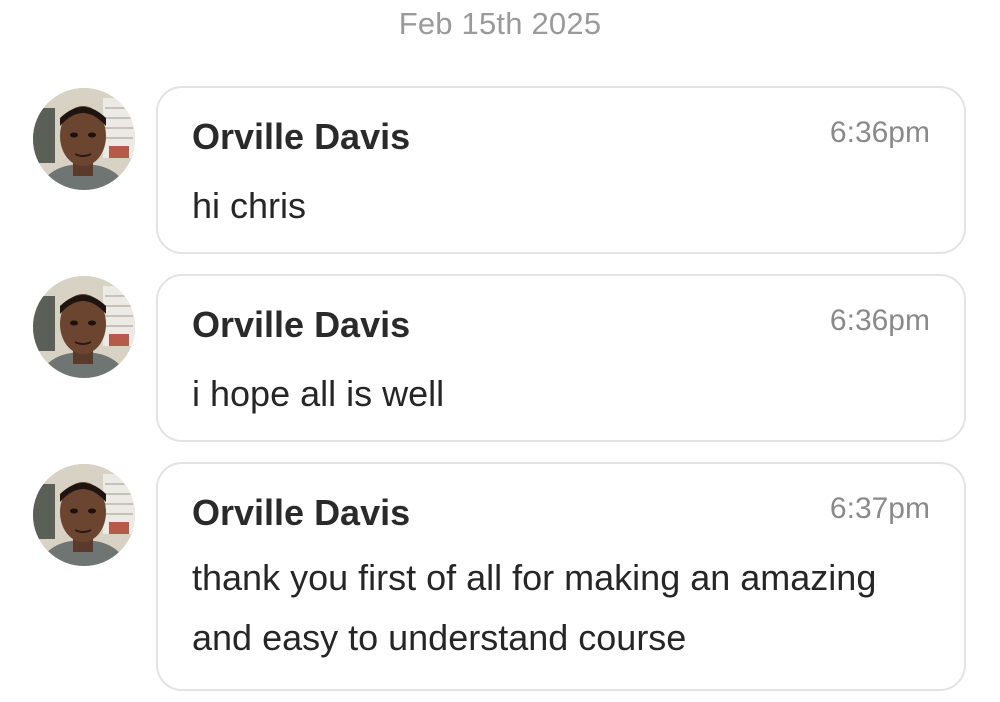  Describe the element at coordinates (318, 393) in the screenshot. I see `message-text: i hope all is well` at that location.